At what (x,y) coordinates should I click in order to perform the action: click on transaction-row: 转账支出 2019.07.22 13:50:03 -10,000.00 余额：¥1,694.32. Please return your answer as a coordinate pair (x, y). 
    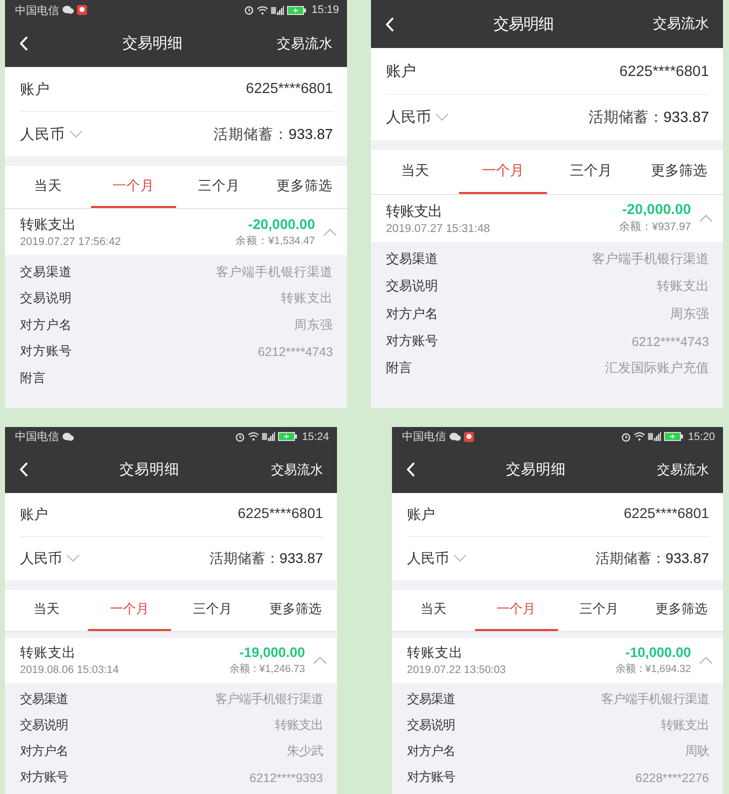
    Looking at the image, I should click on (557, 660).